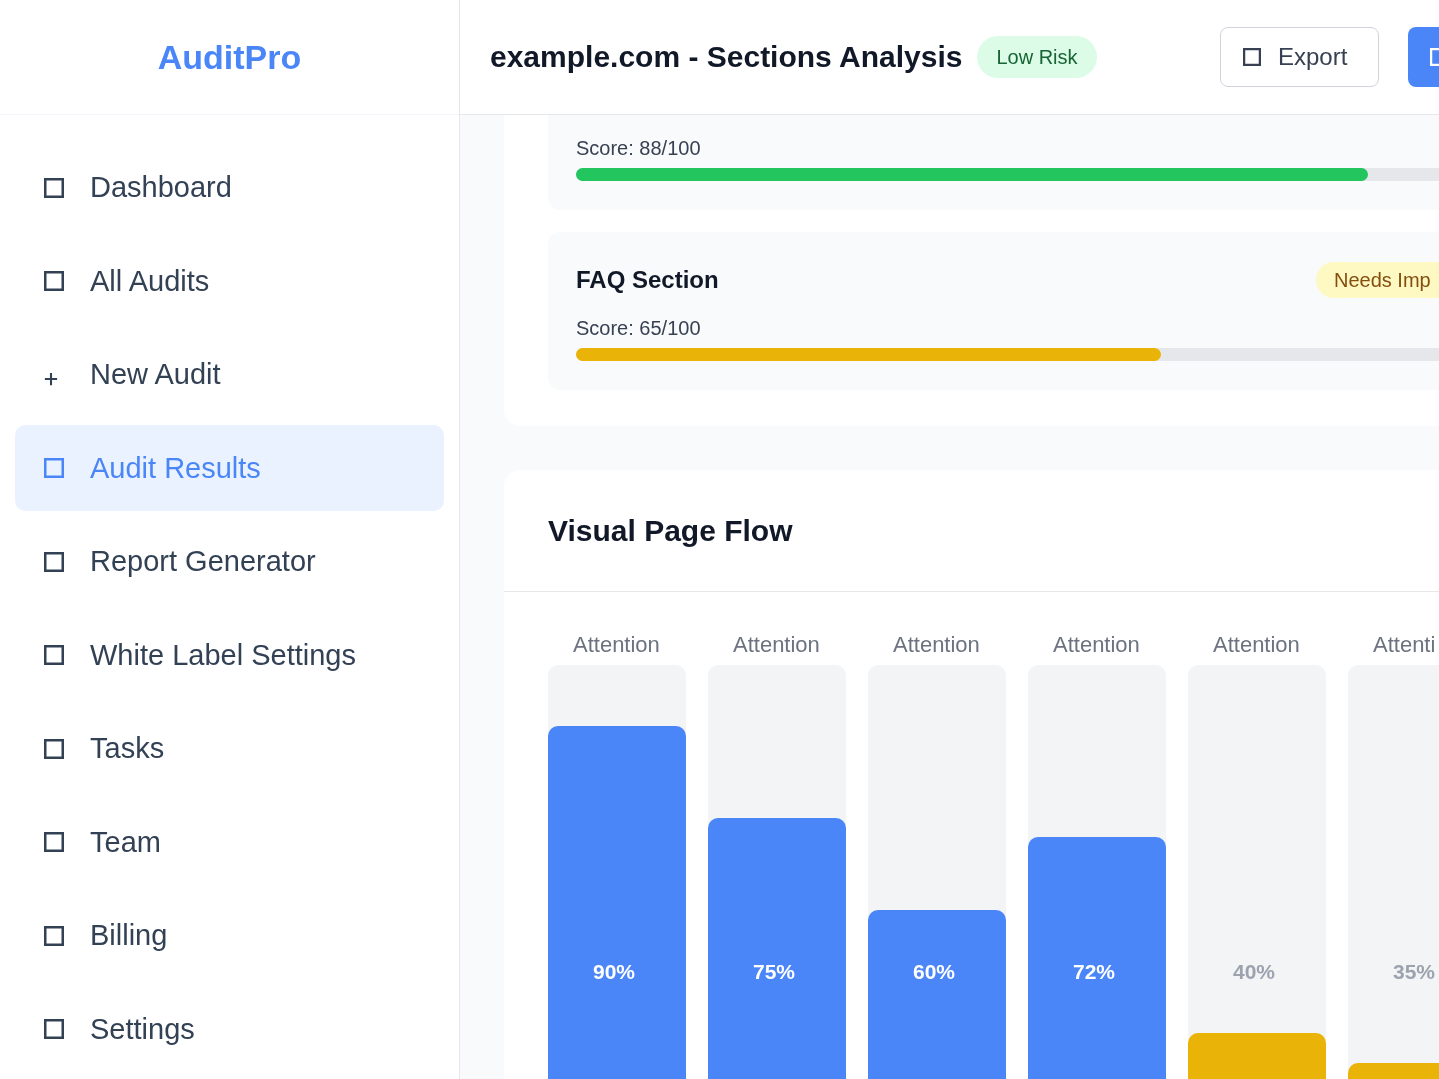 Image resolution: width=1439 pixels, height=1079 pixels. What do you see at coordinates (229, 561) in the screenshot?
I see `sidebar-item: Report Generator` at bounding box center [229, 561].